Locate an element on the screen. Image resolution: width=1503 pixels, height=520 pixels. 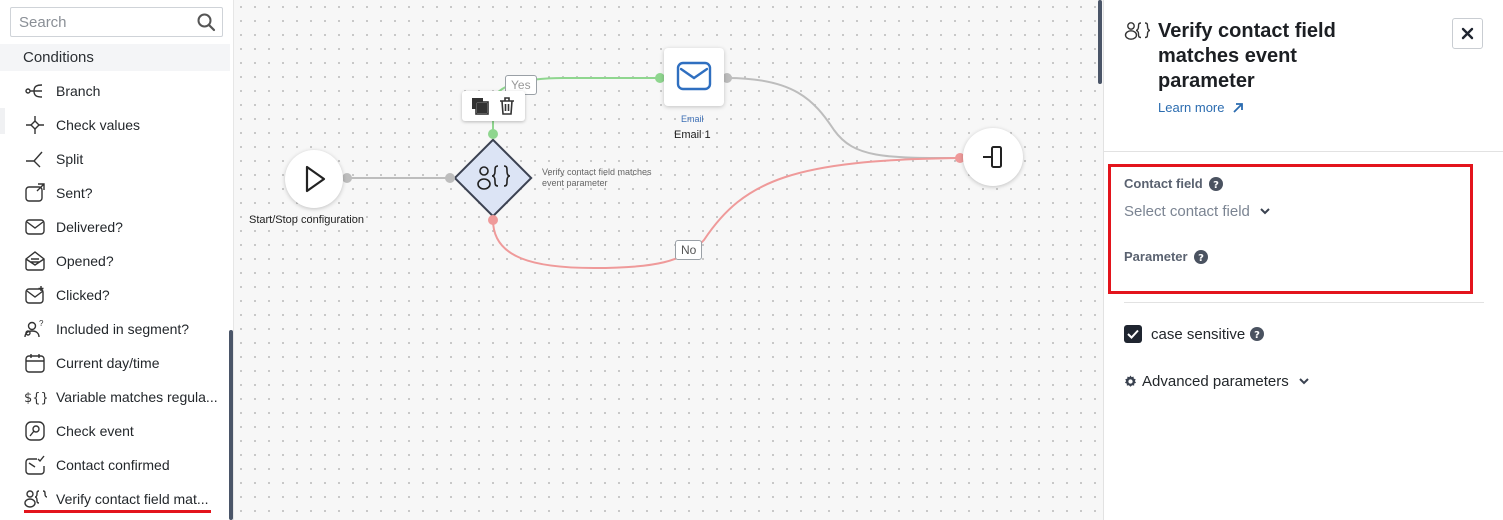
close-icon is located at coordinates (1467, 33).